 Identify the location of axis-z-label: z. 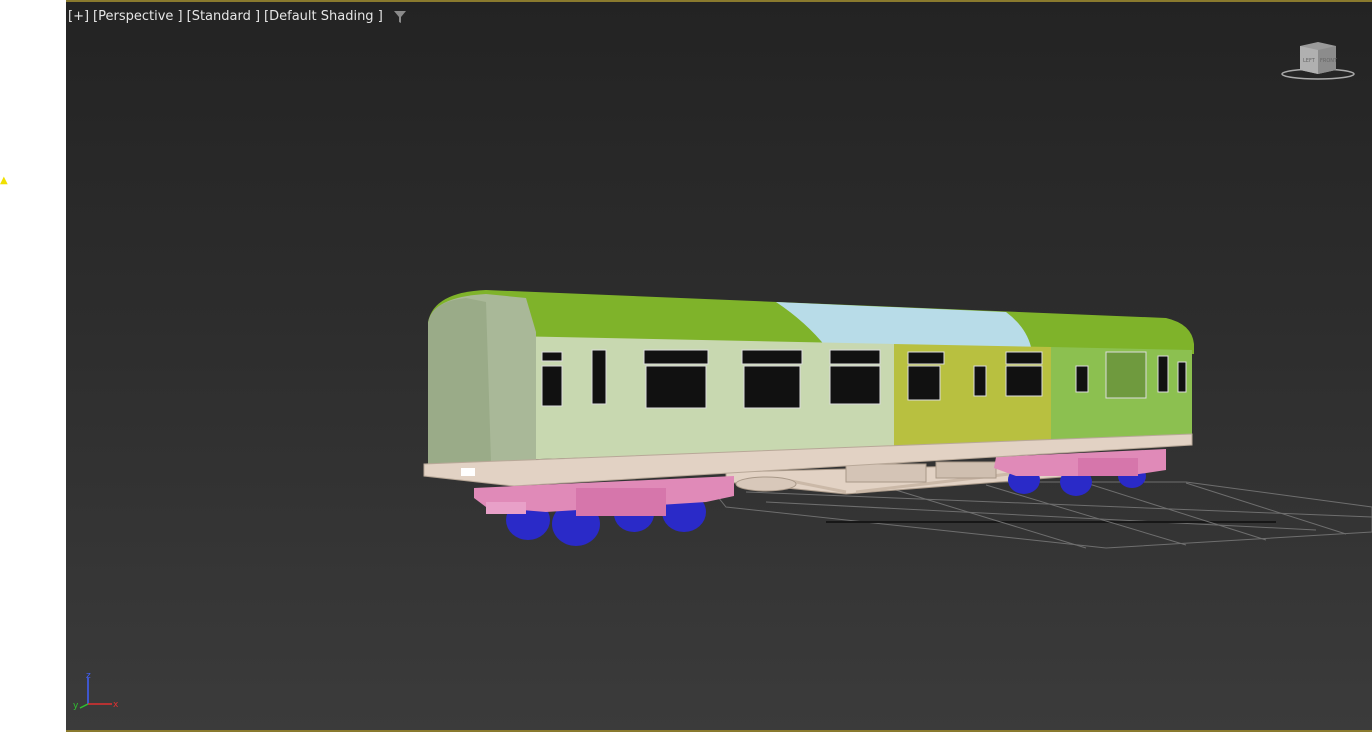
(88, 676).